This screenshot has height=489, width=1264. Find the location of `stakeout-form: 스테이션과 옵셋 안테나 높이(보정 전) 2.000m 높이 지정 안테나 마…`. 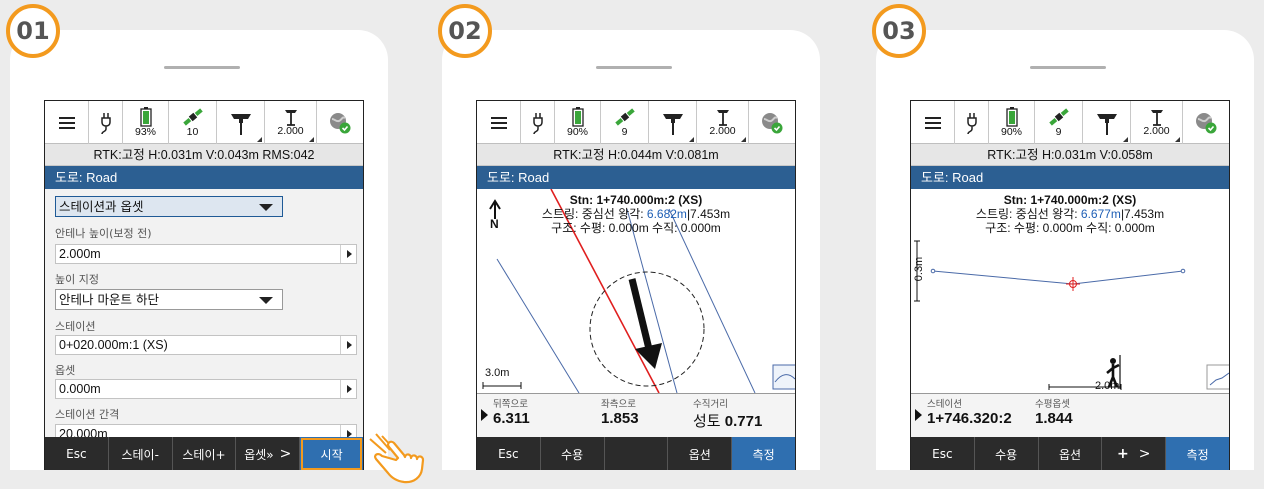

stakeout-form: 스테이션과 옵셋 안테나 높이(보정 전) 2.000m 높이 지정 안테나 마… is located at coordinates (204, 313).